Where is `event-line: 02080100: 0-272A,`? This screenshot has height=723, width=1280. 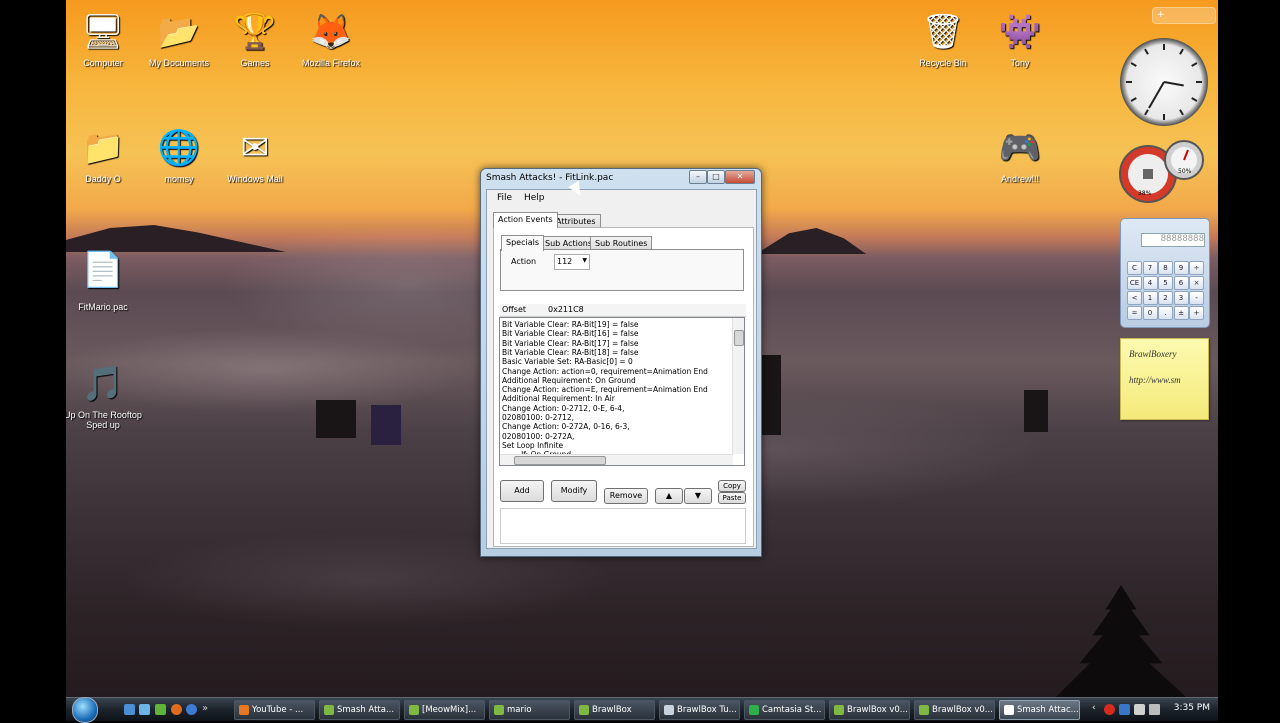
event-line: 02080100: 0-272A, is located at coordinates (538, 436).